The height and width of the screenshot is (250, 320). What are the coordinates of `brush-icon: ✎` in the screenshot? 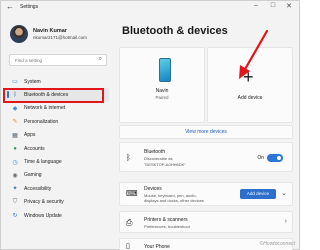 It's located at (15, 122).